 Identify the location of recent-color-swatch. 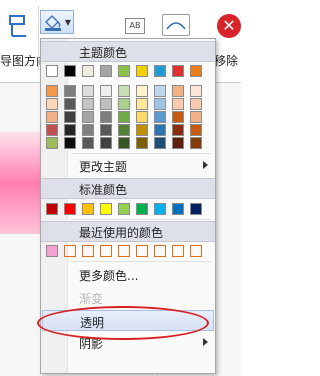
(52, 251).